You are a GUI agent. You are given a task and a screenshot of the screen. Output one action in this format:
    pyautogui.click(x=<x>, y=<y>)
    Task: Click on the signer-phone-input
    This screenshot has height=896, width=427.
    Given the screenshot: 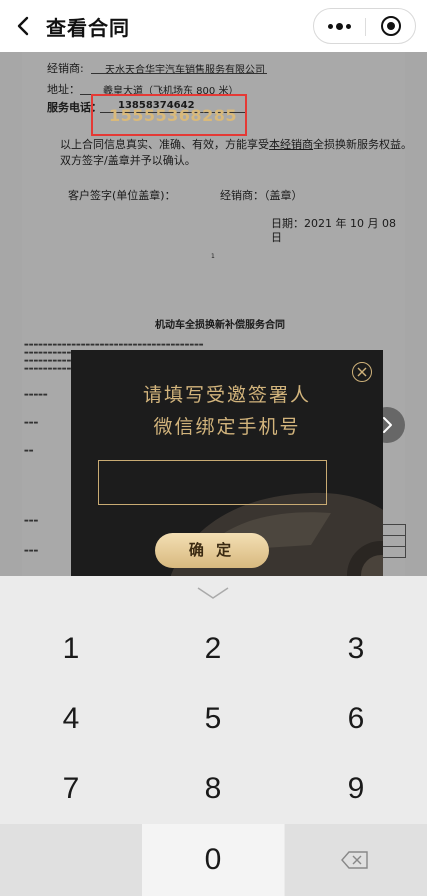 What is the action you would take?
    pyautogui.click(x=212, y=482)
    